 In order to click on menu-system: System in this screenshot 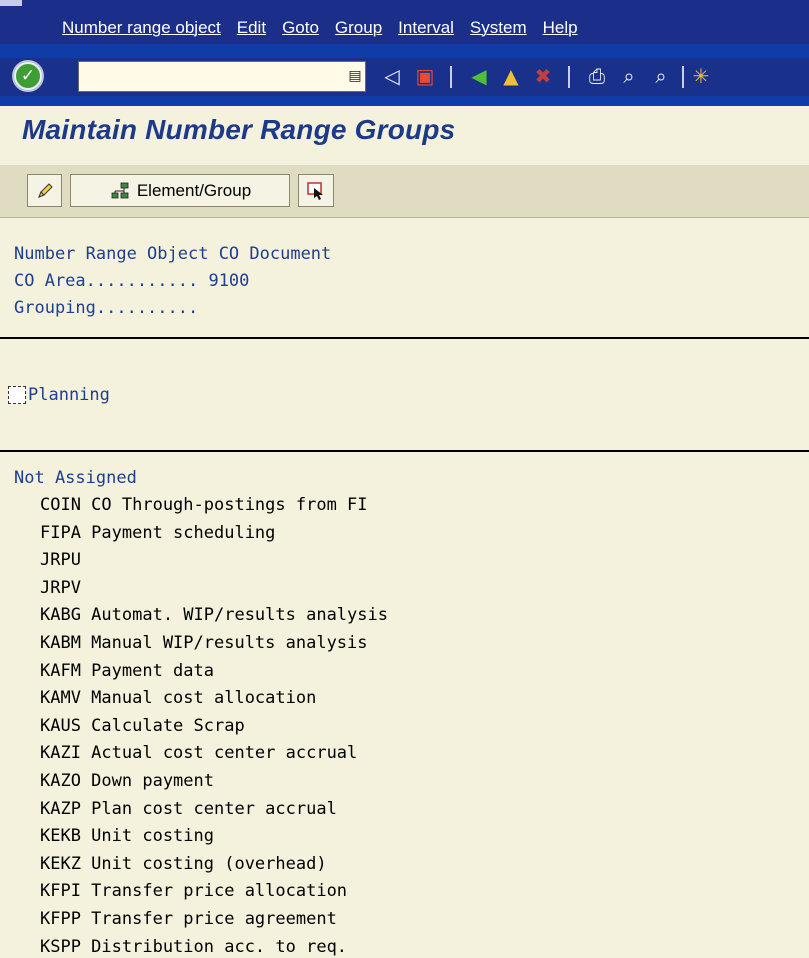, I will do `click(498, 28)`.